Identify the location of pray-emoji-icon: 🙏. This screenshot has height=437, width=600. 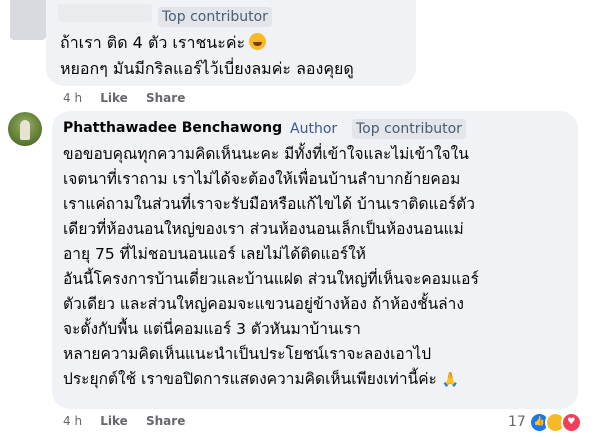
(450, 380).